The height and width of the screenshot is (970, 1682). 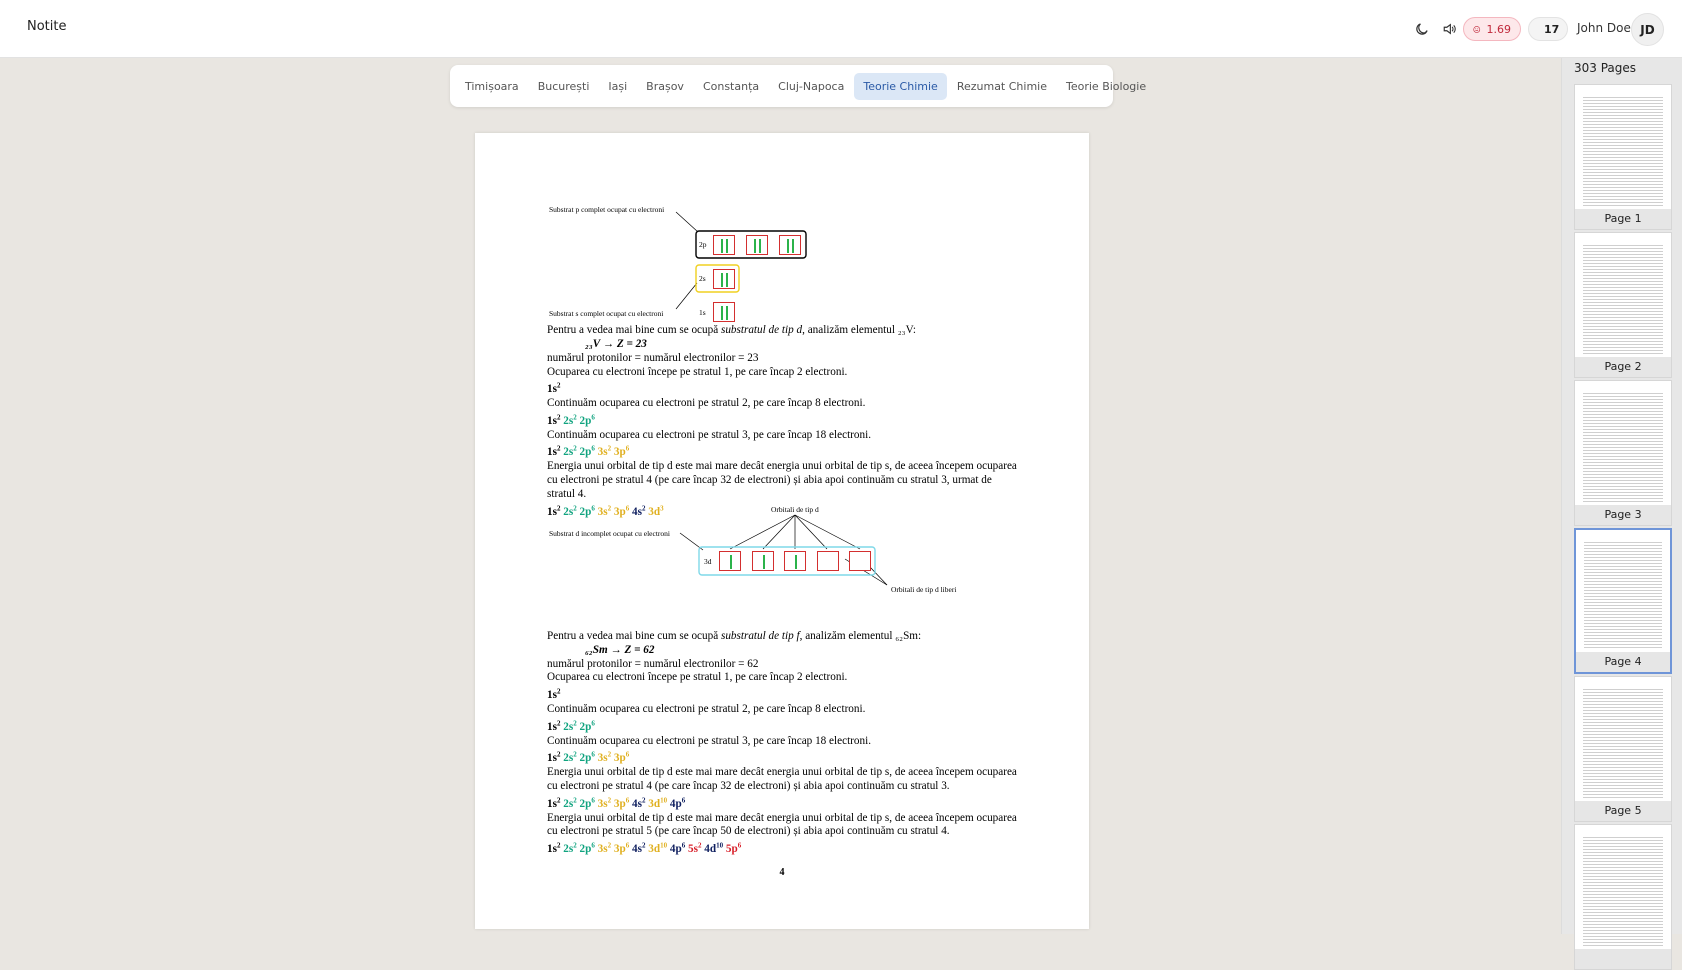 I want to click on orbital-term: 3d10, so click(x=658, y=848).